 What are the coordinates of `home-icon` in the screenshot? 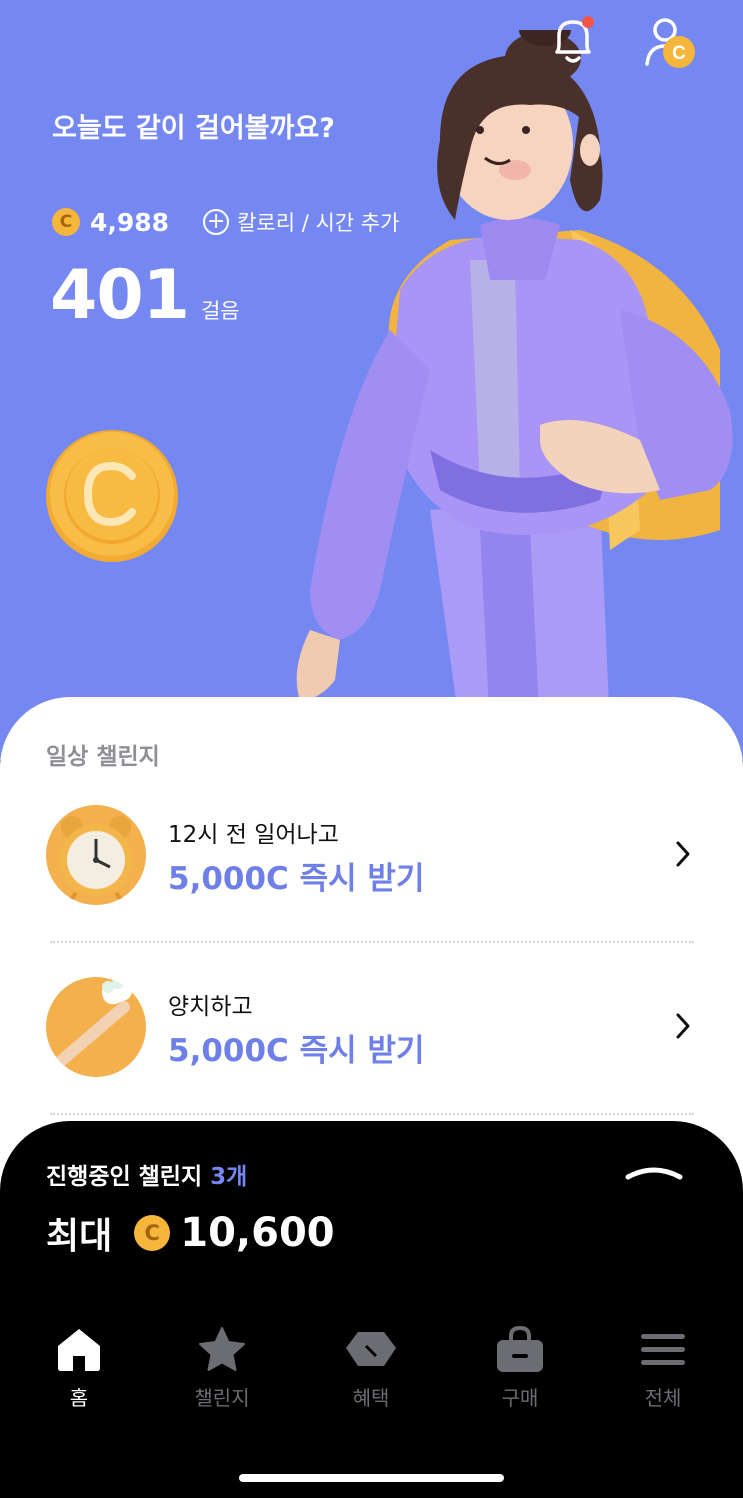 It's located at (79, 1350).